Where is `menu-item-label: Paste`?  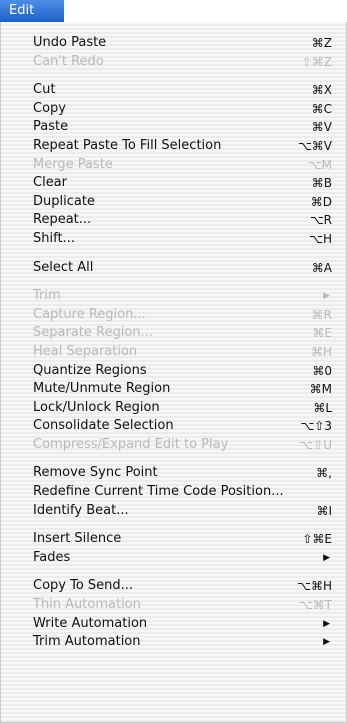 menu-item-label: Paste is located at coordinates (51, 127).